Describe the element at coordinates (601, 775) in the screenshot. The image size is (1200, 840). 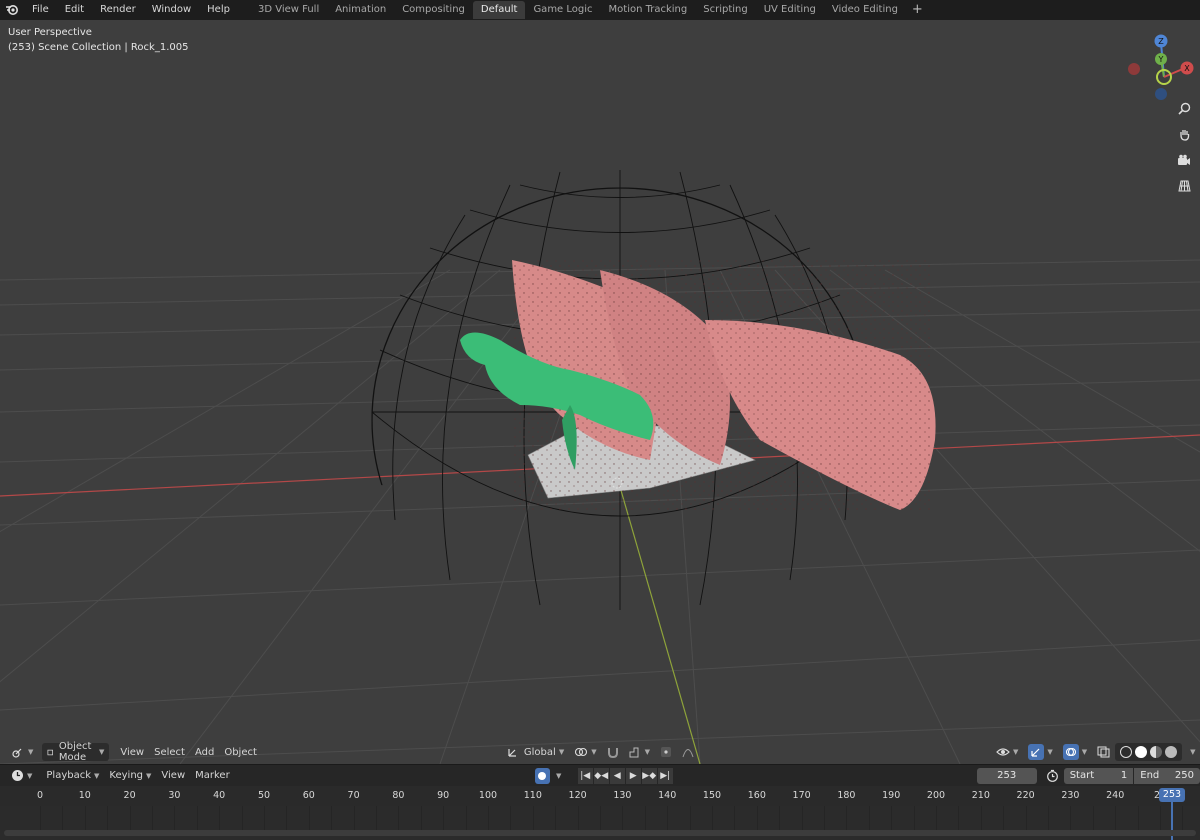
I see `prev-keyframe-icon: ◆◀` at that location.